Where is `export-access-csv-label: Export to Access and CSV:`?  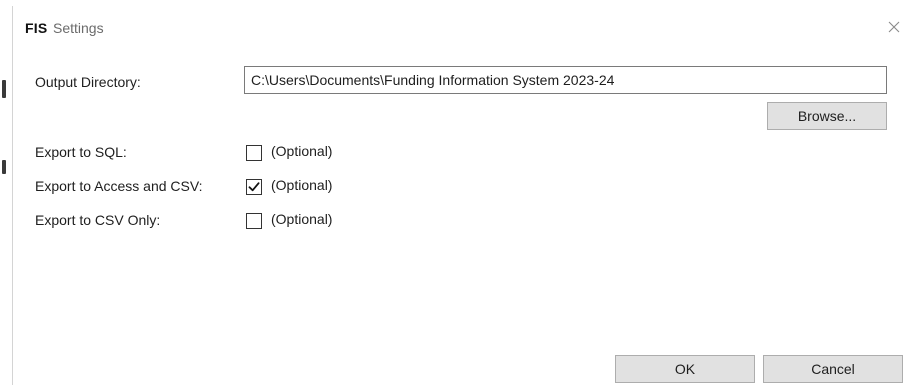
export-access-csv-label: Export to Access and CSV: is located at coordinates (119, 186).